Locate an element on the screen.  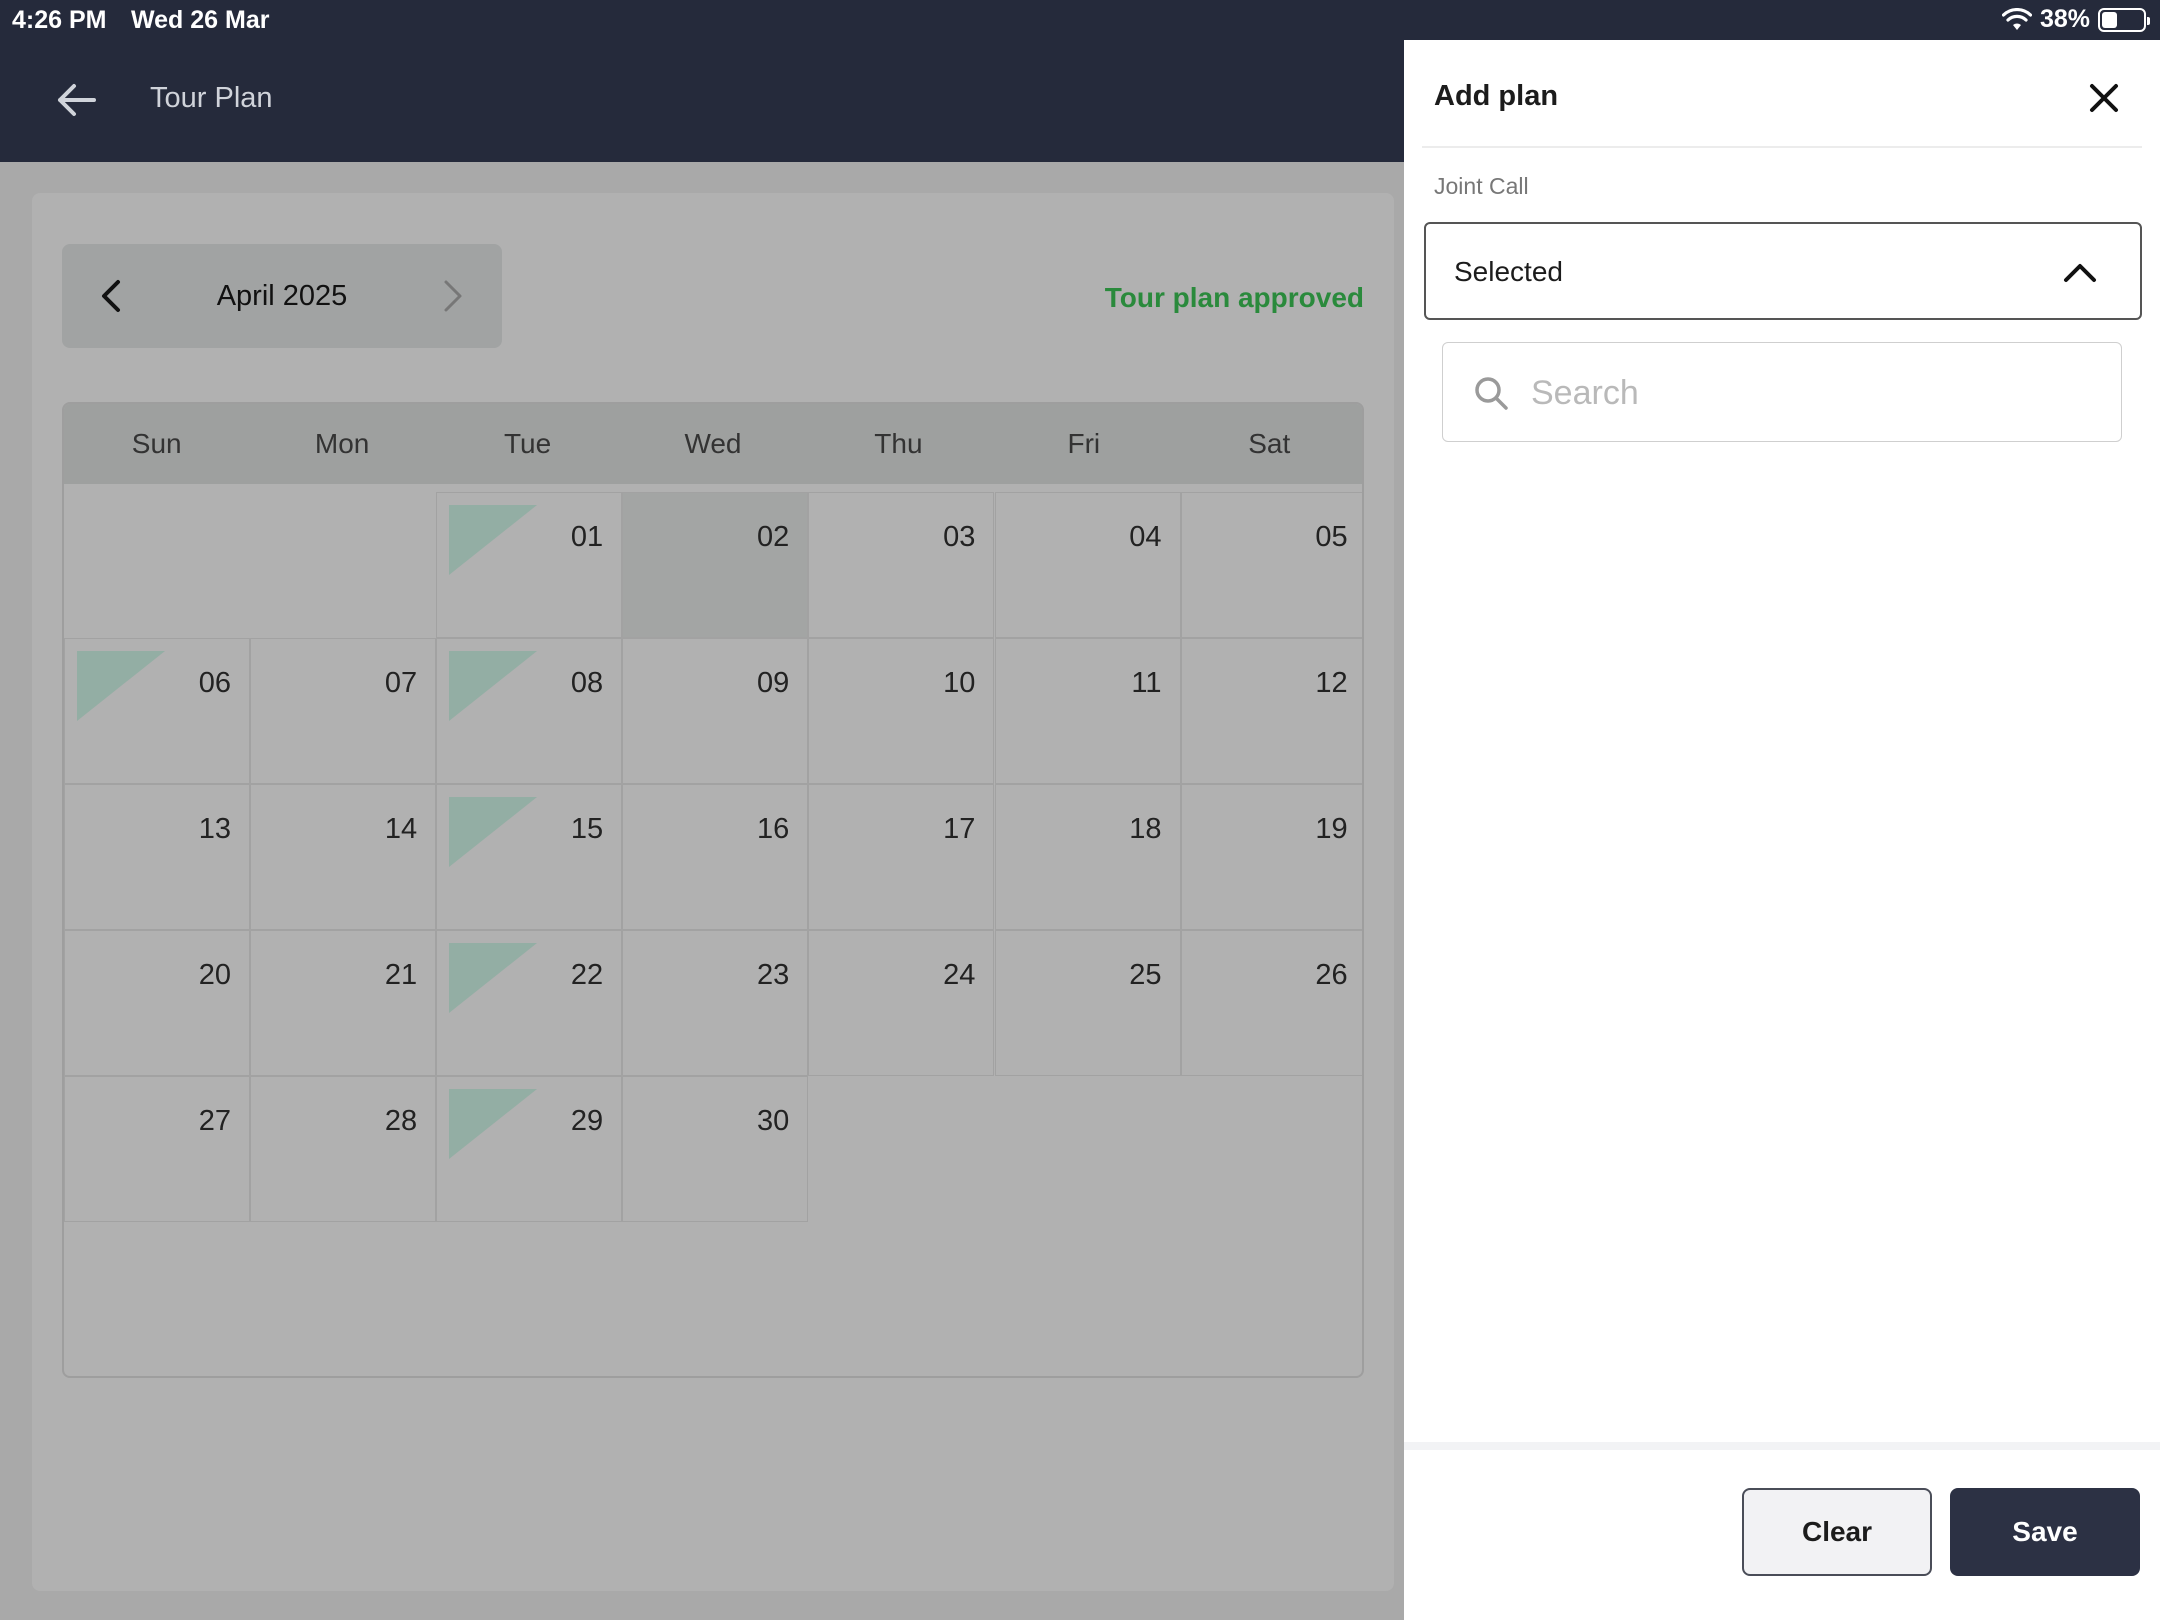
page-title: Tour Plan is located at coordinates (211, 98).